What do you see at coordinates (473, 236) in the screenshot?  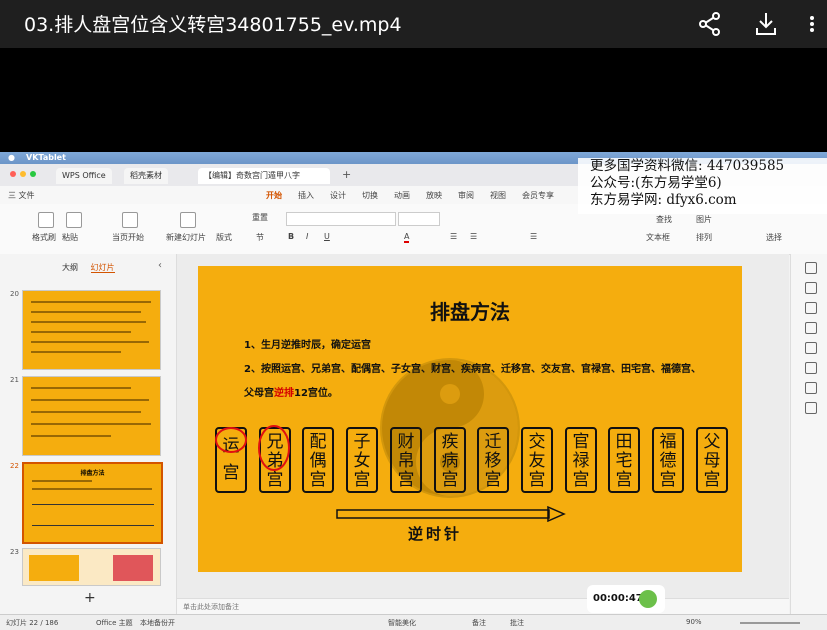 I see `number-list-icon: ☰` at bounding box center [473, 236].